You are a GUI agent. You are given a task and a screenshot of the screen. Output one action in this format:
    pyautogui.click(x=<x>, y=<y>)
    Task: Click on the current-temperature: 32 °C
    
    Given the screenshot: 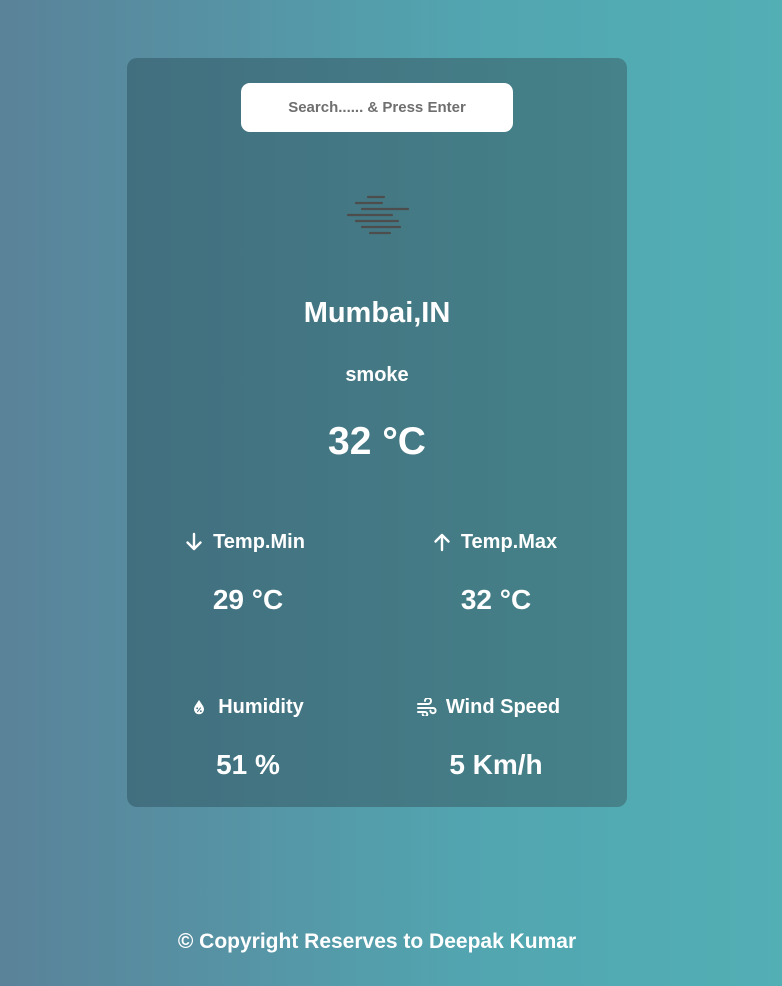 What is the action you would take?
    pyautogui.click(x=377, y=441)
    